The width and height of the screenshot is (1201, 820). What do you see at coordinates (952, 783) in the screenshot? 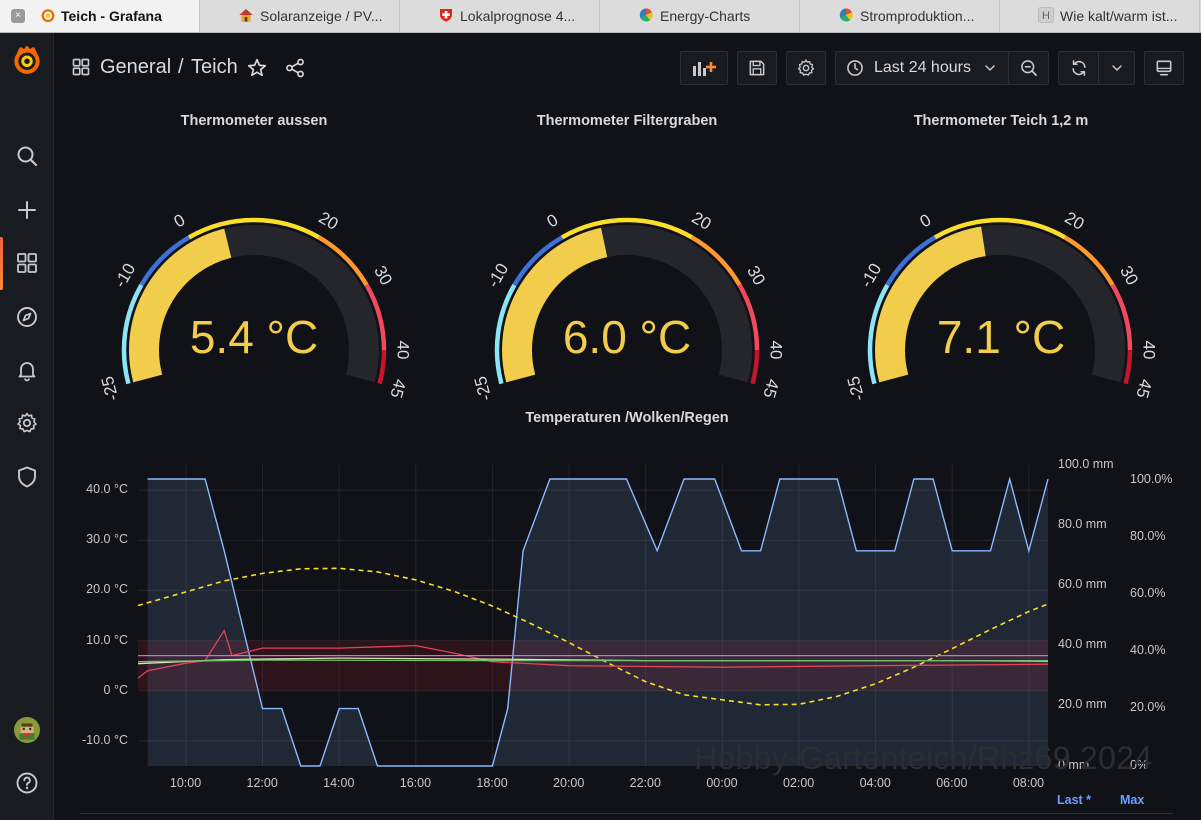
I see `x-axis-tick: 06:00` at bounding box center [952, 783].